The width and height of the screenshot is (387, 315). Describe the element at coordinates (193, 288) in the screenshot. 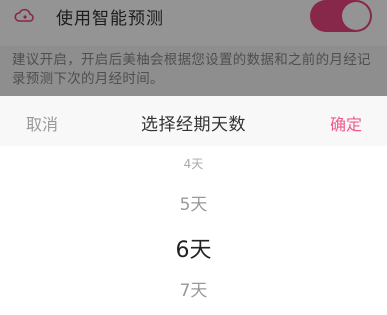

I see `wheel-option: 7天` at that location.